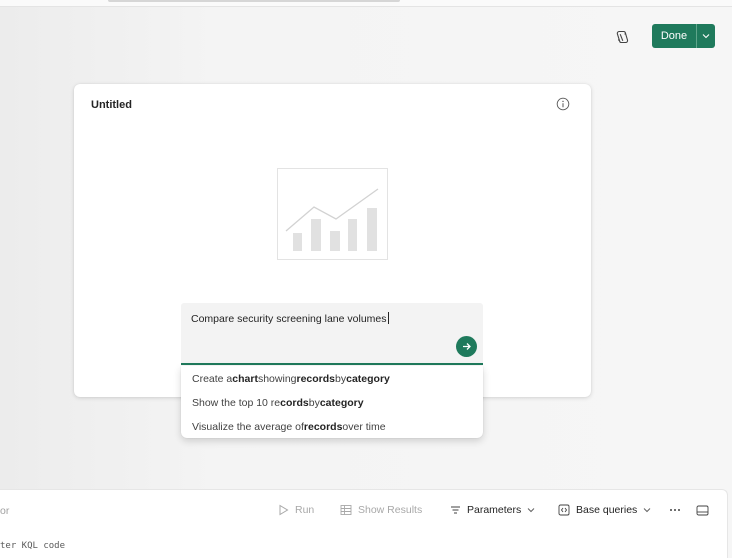 This screenshot has width=732, height=558. I want to click on parameters-button: Parameters, so click(492, 510).